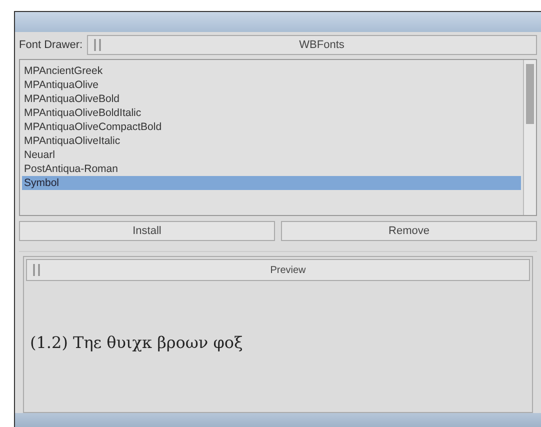  Describe the element at coordinates (51, 44) in the screenshot. I see `font-drawer-label: Font Drawer:` at that location.